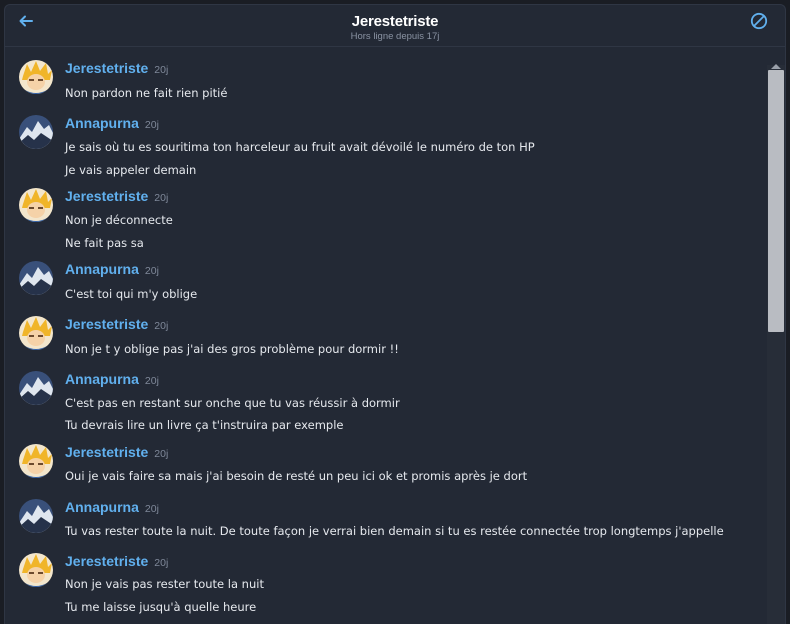  What do you see at coordinates (395, 36) in the screenshot?
I see `last-seen-status: Hors ligne depuis 17j` at bounding box center [395, 36].